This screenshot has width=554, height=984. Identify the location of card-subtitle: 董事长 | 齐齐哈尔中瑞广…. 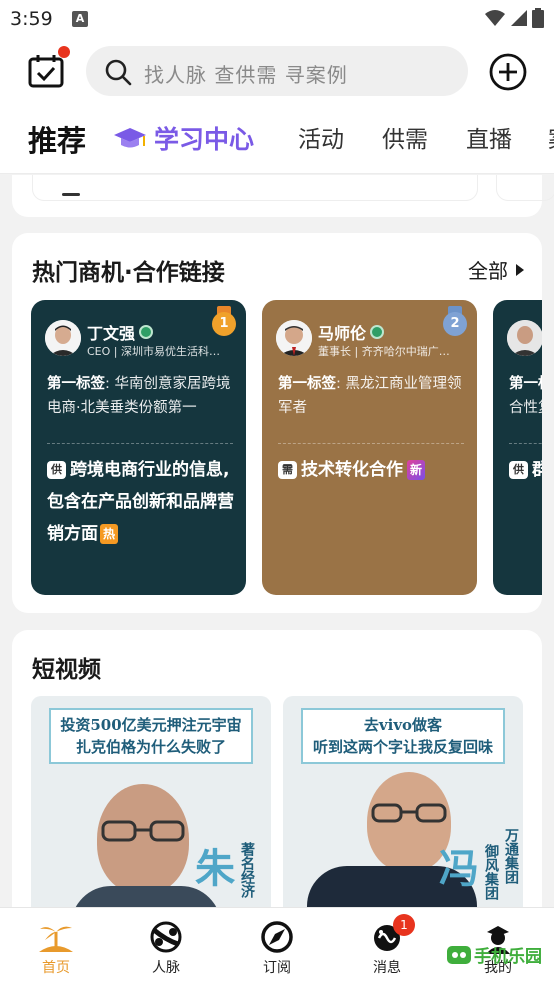
(384, 351).